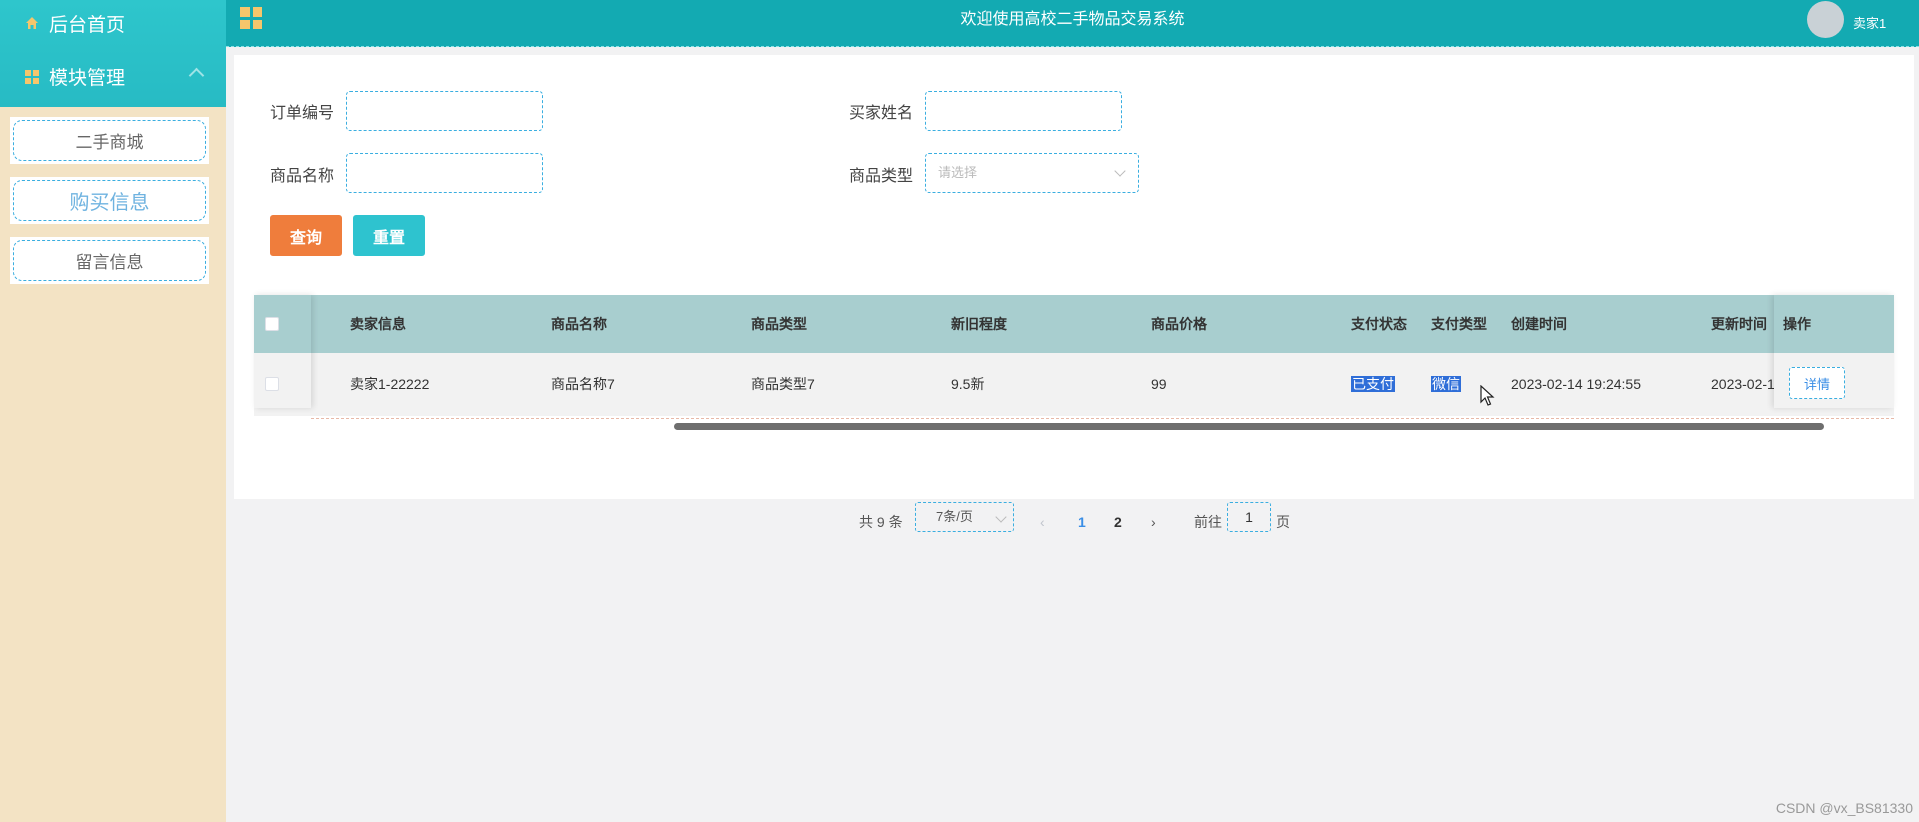  I want to click on buyer-name-label: 买家姓名, so click(881, 113).